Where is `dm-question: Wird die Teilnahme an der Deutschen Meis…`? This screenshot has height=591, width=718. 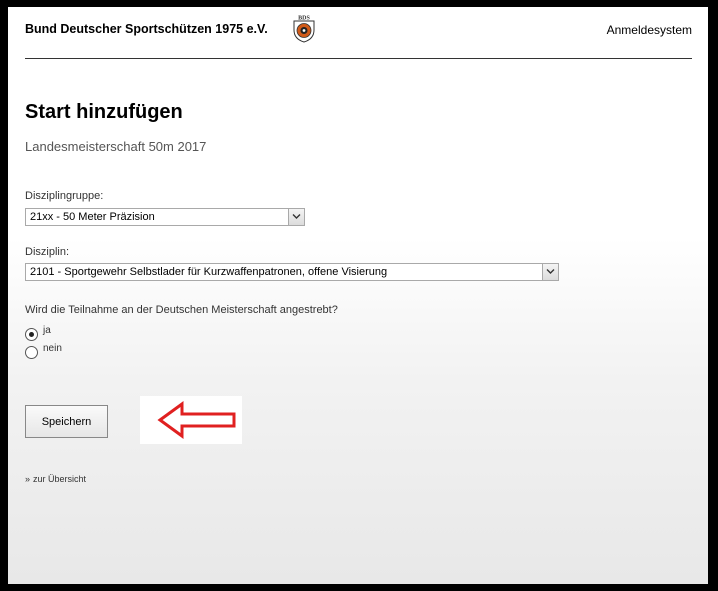 dm-question: Wird die Teilnahme an der Deutschen Meis… is located at coordinates (181, 310).